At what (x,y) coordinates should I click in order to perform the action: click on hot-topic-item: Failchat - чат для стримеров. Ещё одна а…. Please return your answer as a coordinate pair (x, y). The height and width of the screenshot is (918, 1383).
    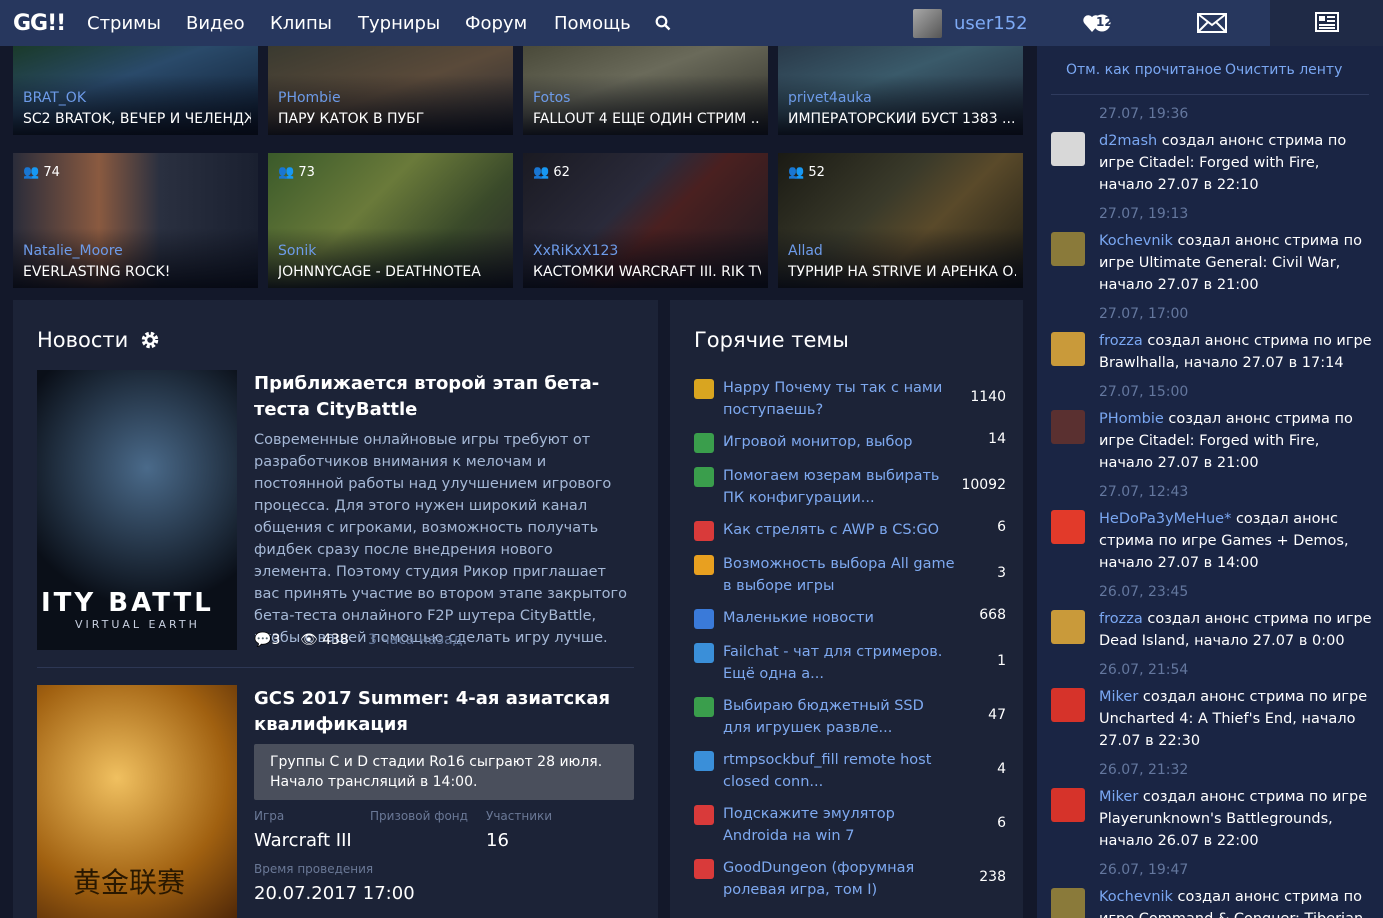
    Looking at the image, I should click on (850, 665).